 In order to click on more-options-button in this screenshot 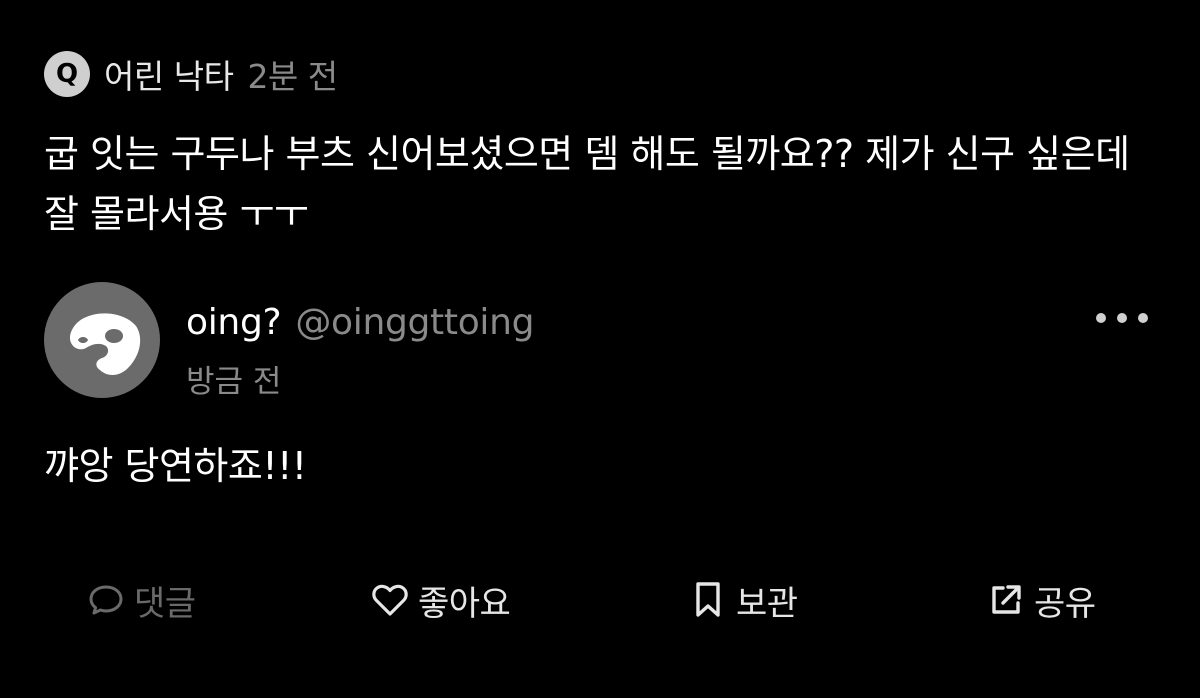, I will do `click(1122, 318)`.